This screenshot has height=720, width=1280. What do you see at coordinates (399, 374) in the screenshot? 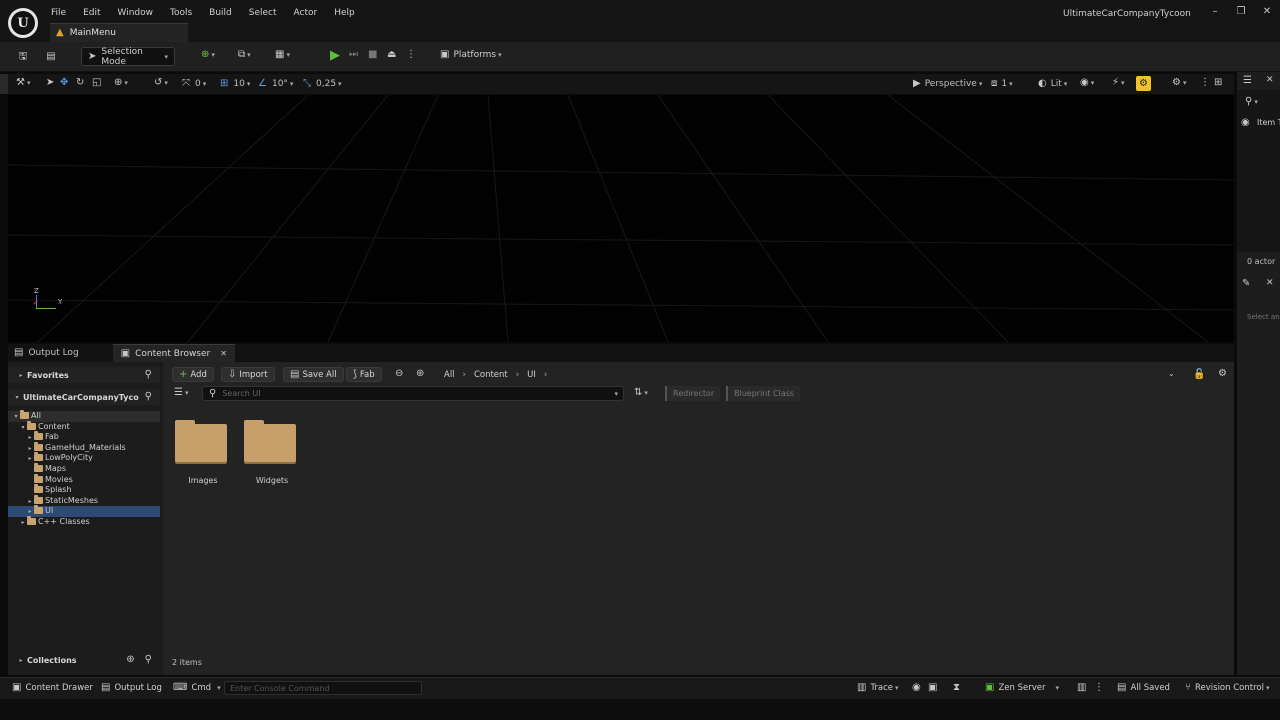
I see `history-back-icon: ⊖` at bounding box center [399, 374].